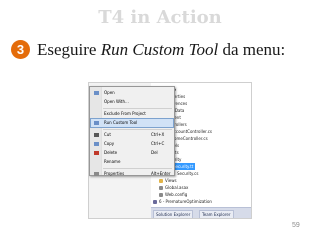  I want to click on instruction-text: Eseguire Run Custom Tool da menu:, so click(161, 50).